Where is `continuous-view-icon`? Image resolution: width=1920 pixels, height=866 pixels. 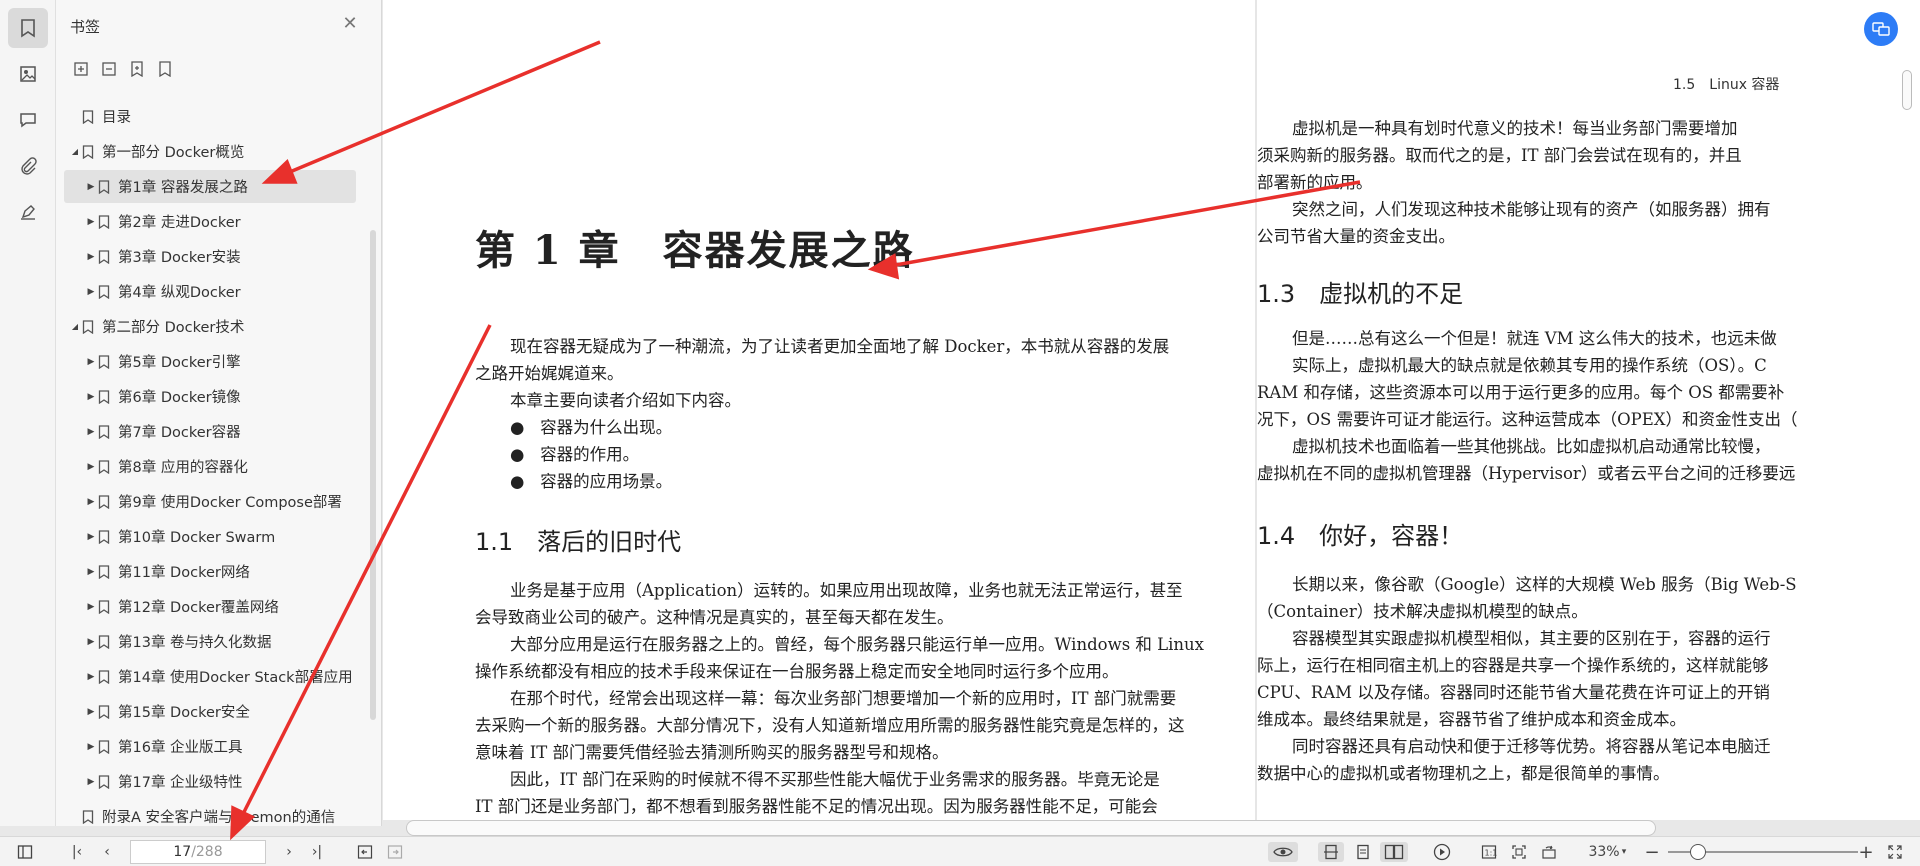 continuous-view-icon is located at coordinates (1363, 852).